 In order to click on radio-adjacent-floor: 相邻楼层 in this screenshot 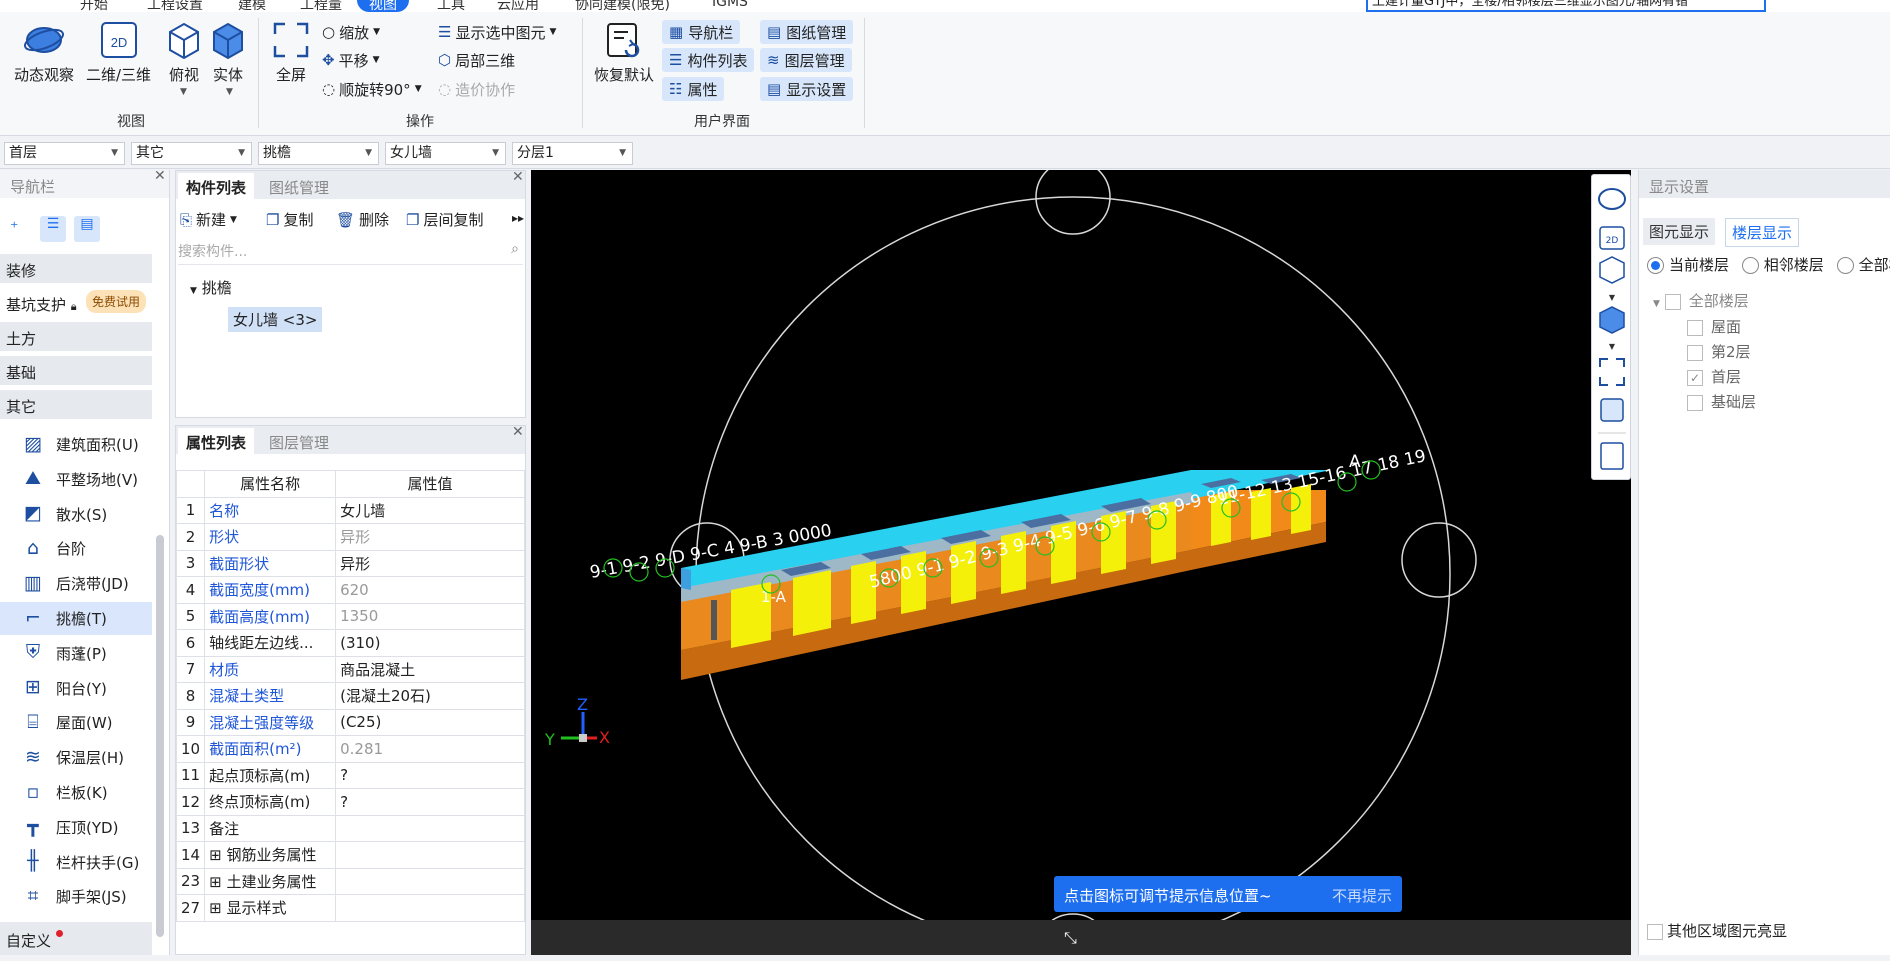, I will do `click(1782, 265)`.